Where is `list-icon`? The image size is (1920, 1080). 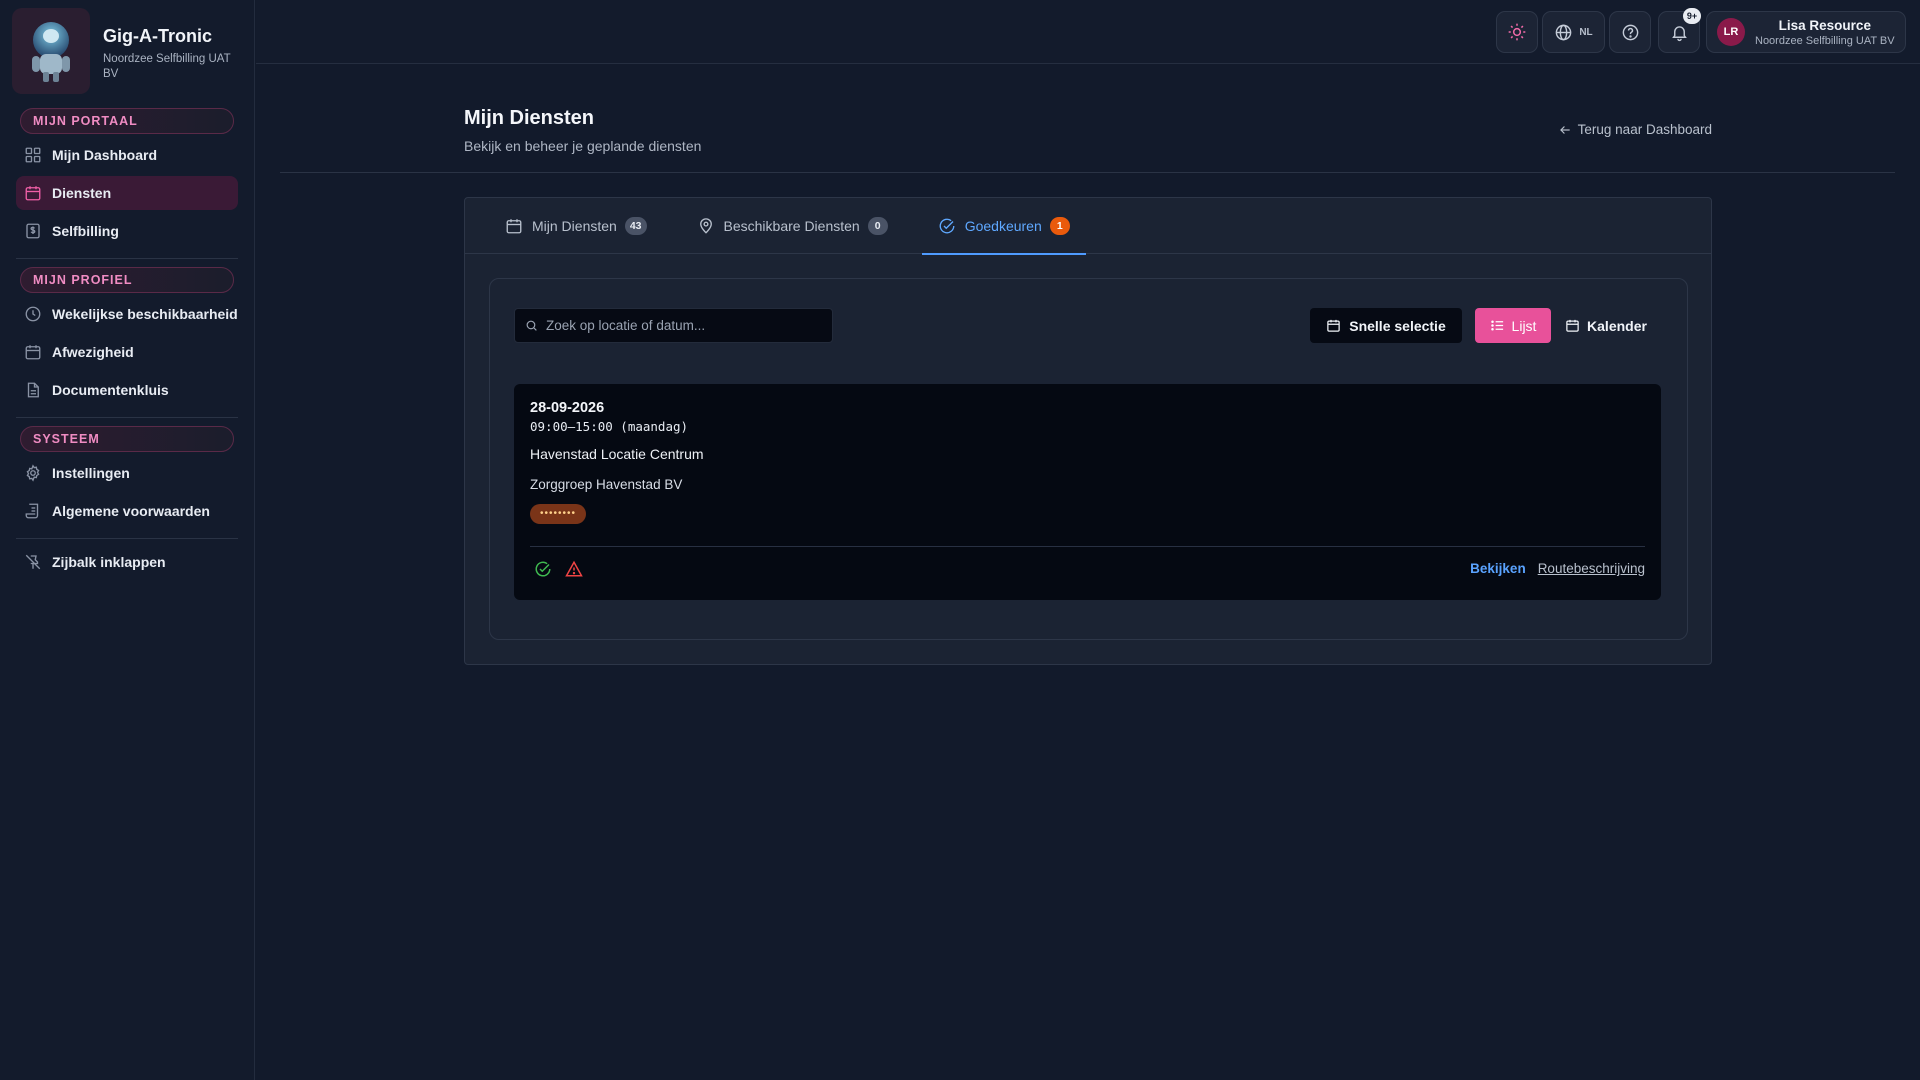 list-icon is located at coordinates (1496, 325).